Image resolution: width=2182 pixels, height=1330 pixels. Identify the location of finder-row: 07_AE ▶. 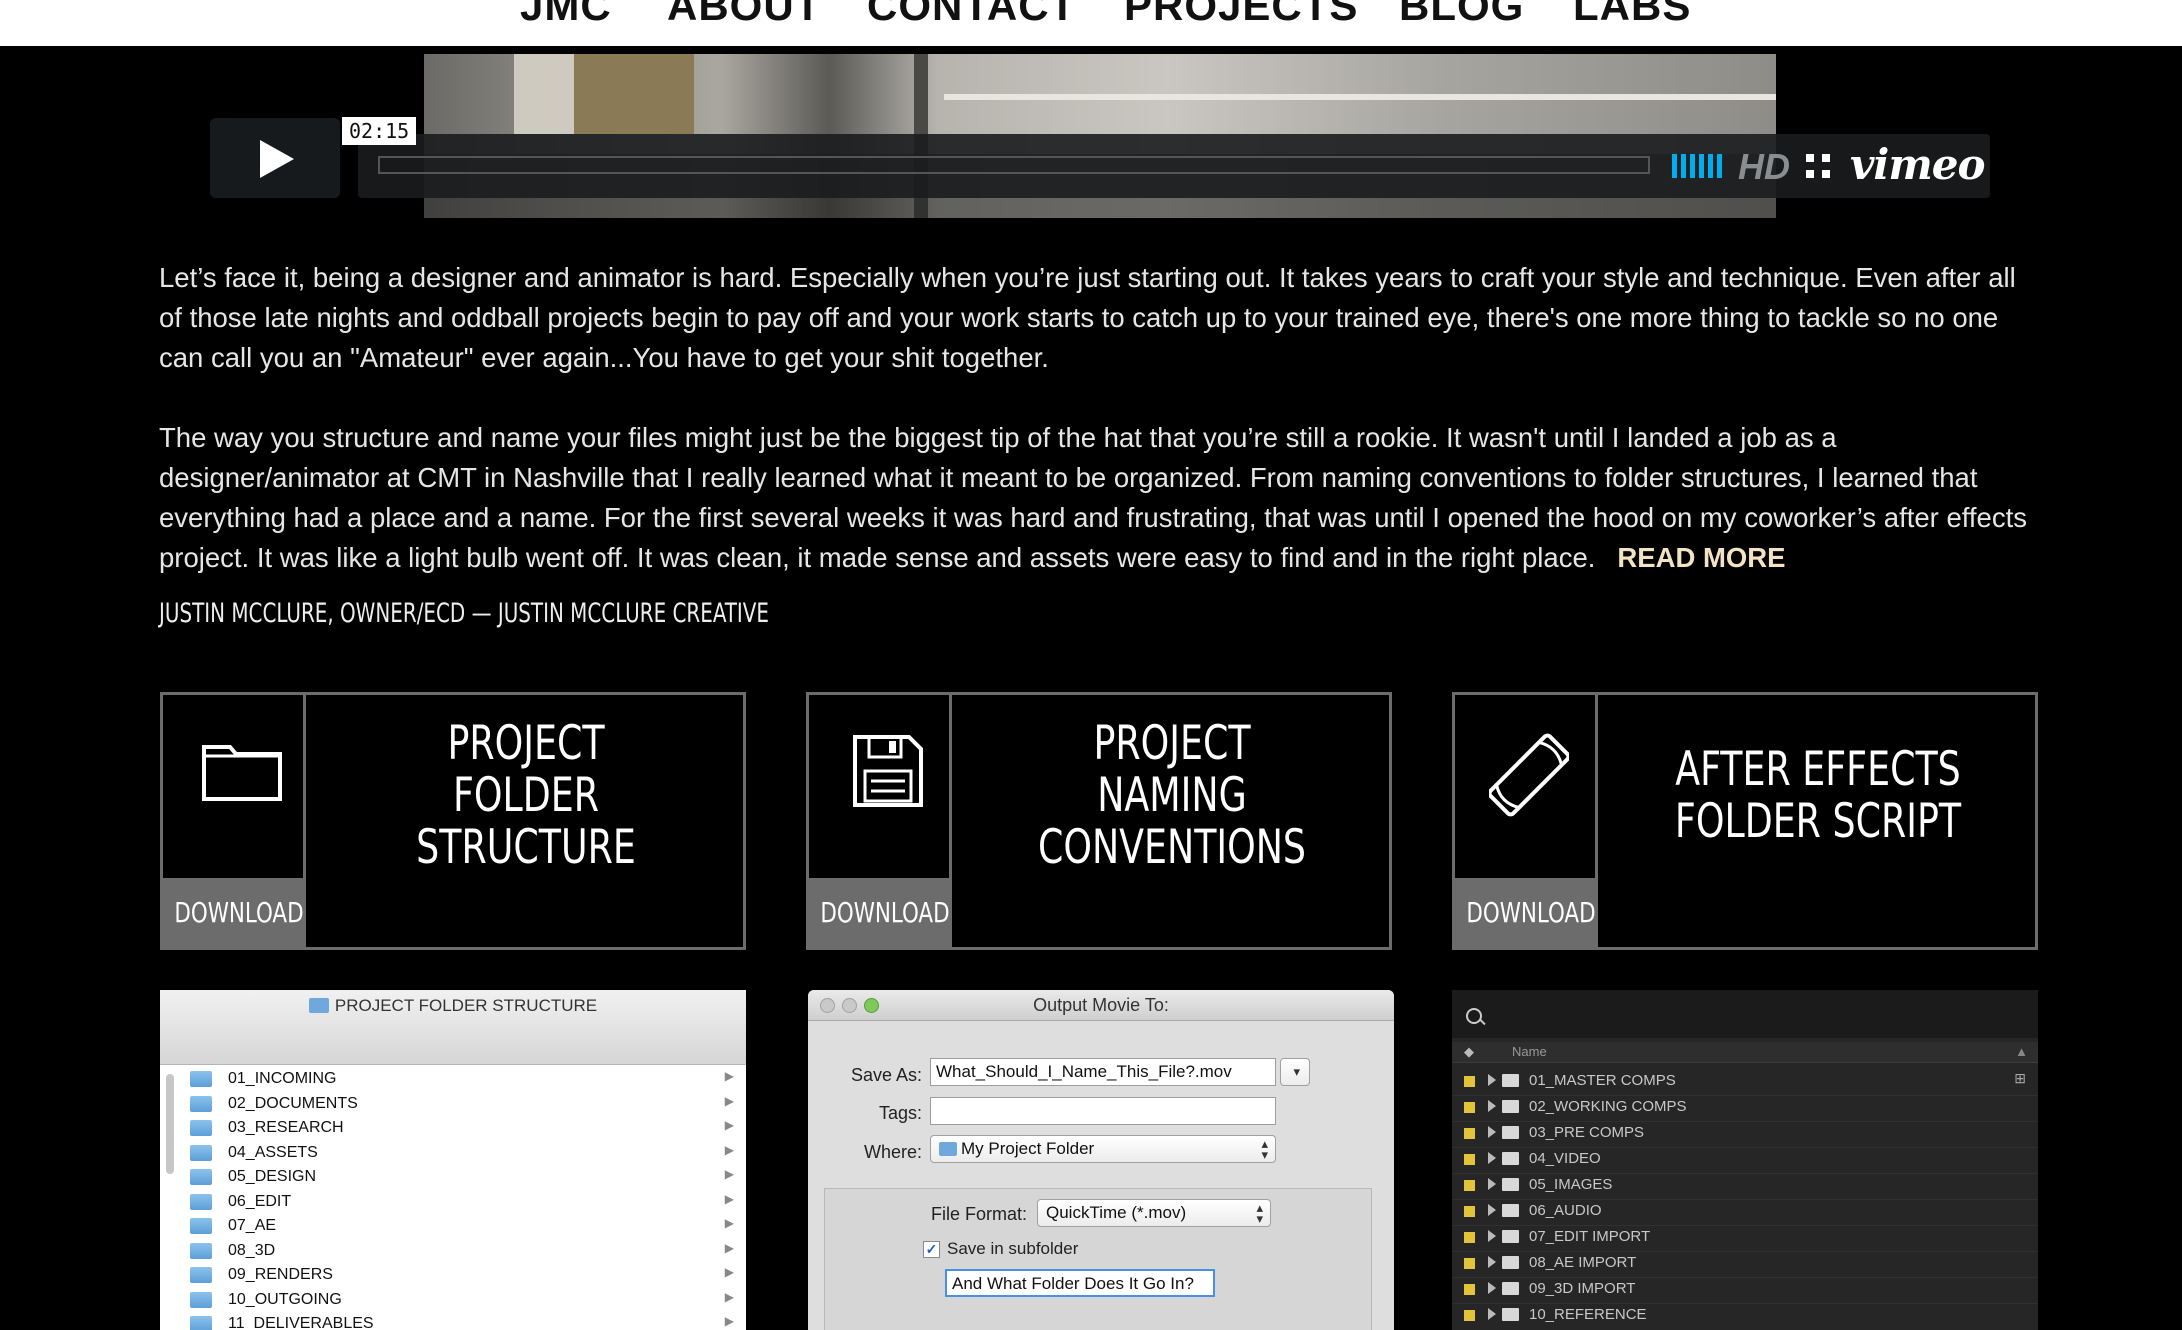
(463, 1227).